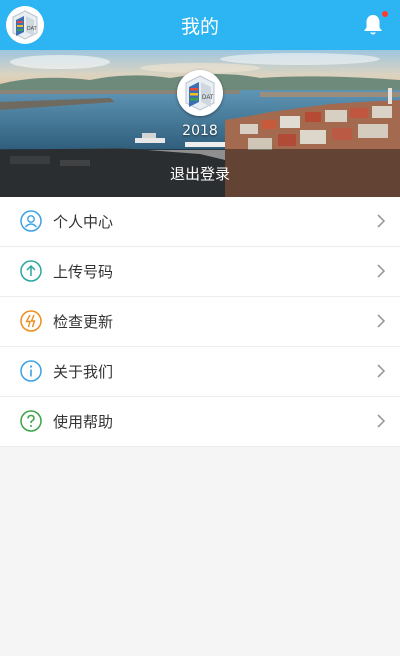 The width and height of the screenshot is (400, 656). Describe the element at coordinates (83, 322) in the screenshot. I see `menu-item-label: 检查更新` at that location.